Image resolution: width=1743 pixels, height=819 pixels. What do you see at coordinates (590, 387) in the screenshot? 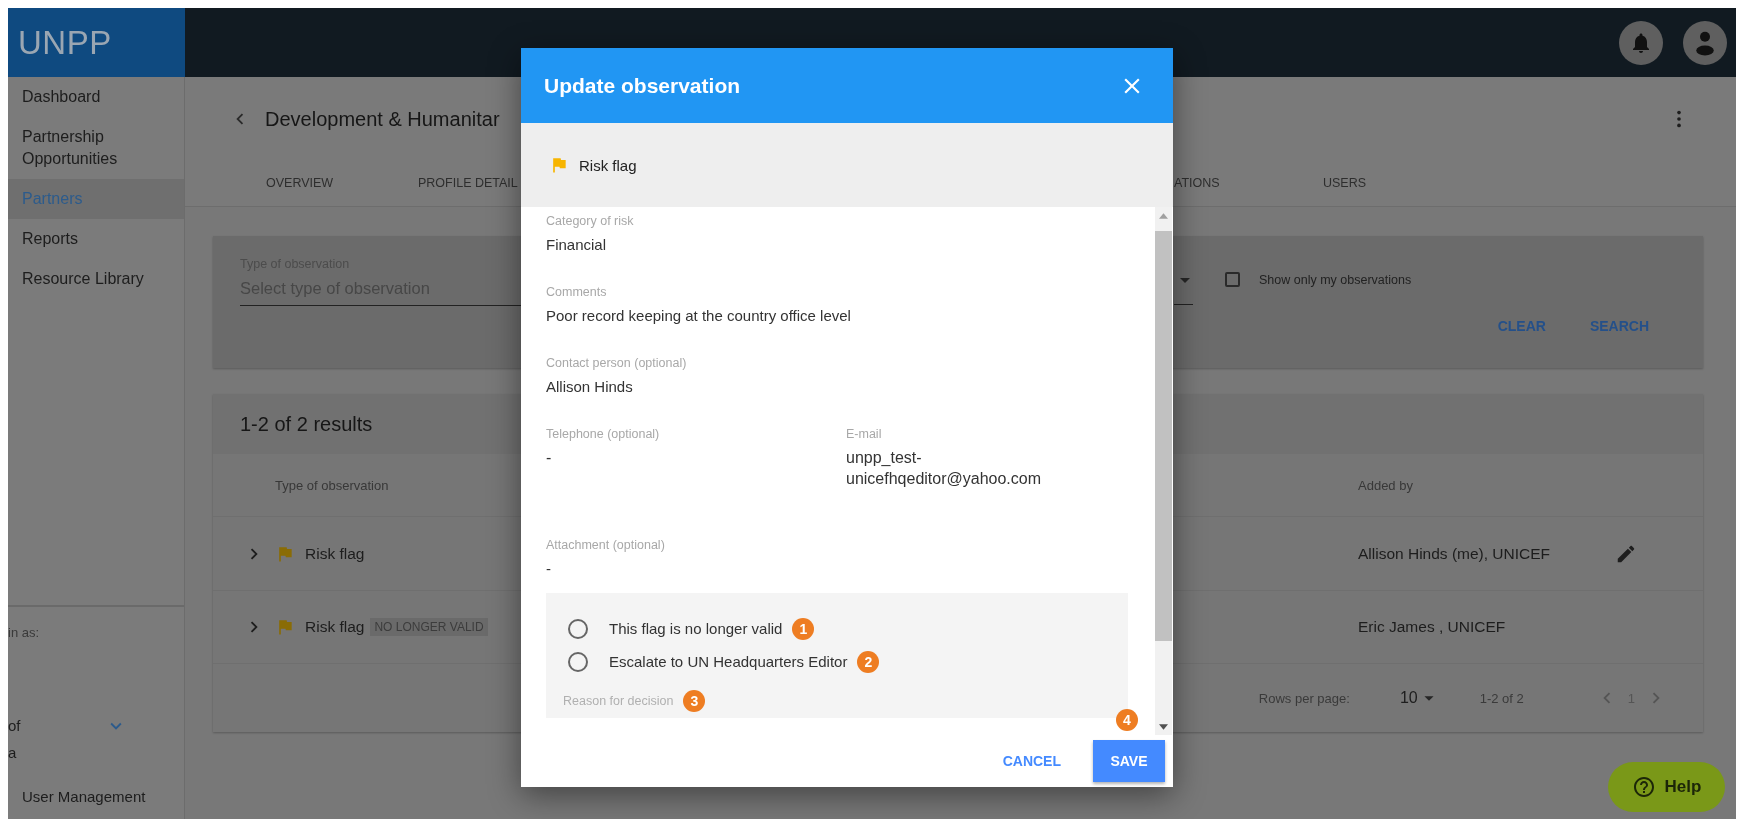
I see `field-value: Allison Hinds` at bounding box center [590, 387].